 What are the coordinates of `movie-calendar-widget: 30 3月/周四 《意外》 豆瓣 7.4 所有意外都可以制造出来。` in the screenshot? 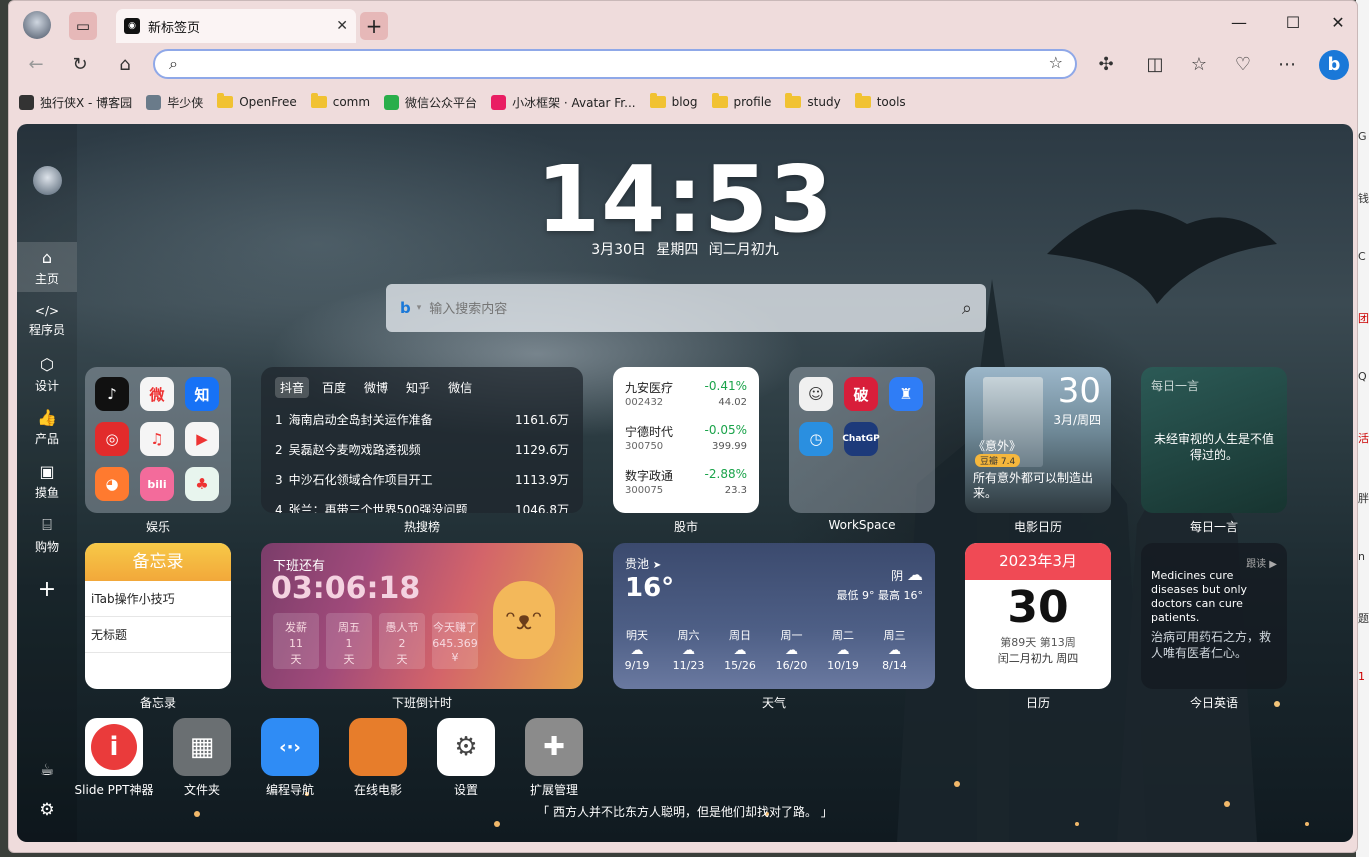 It's located at (1038, 440).